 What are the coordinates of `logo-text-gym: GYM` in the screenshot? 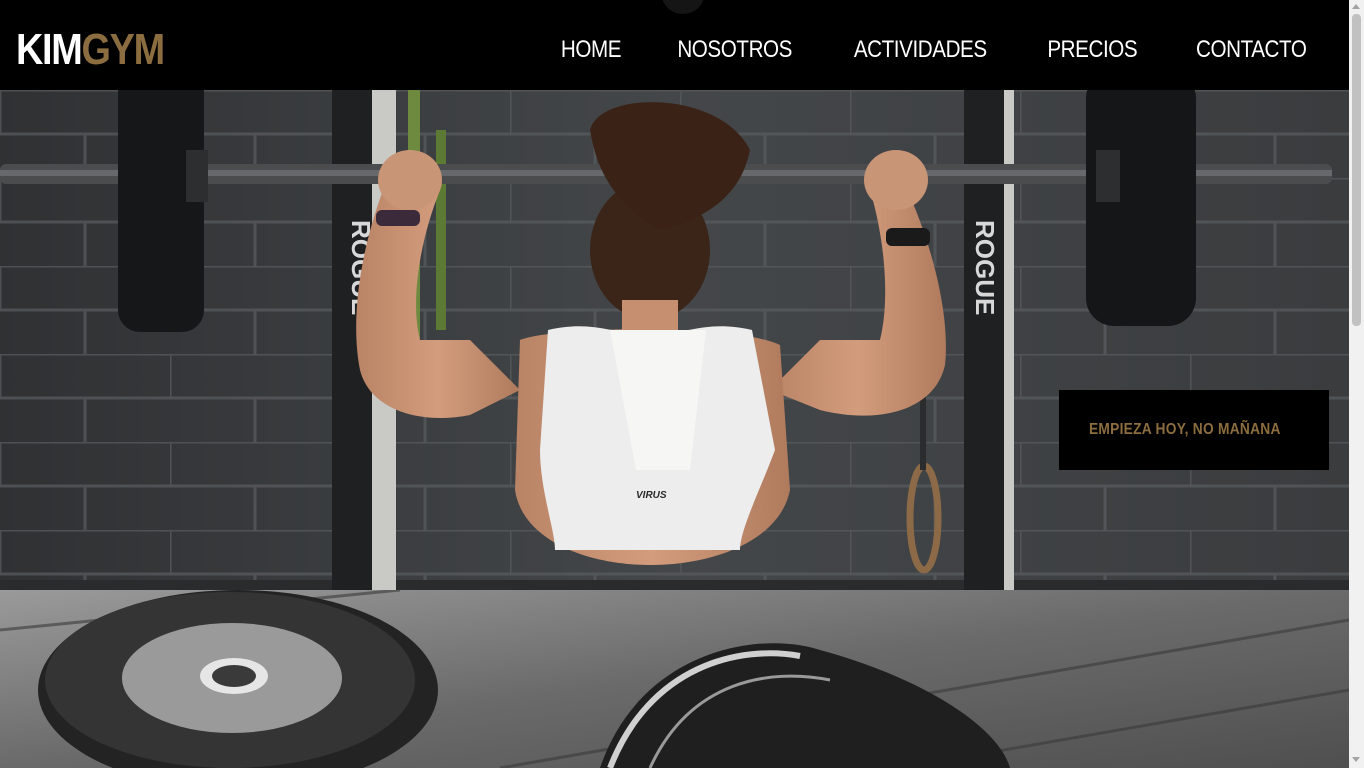 It's located at (123, 49).